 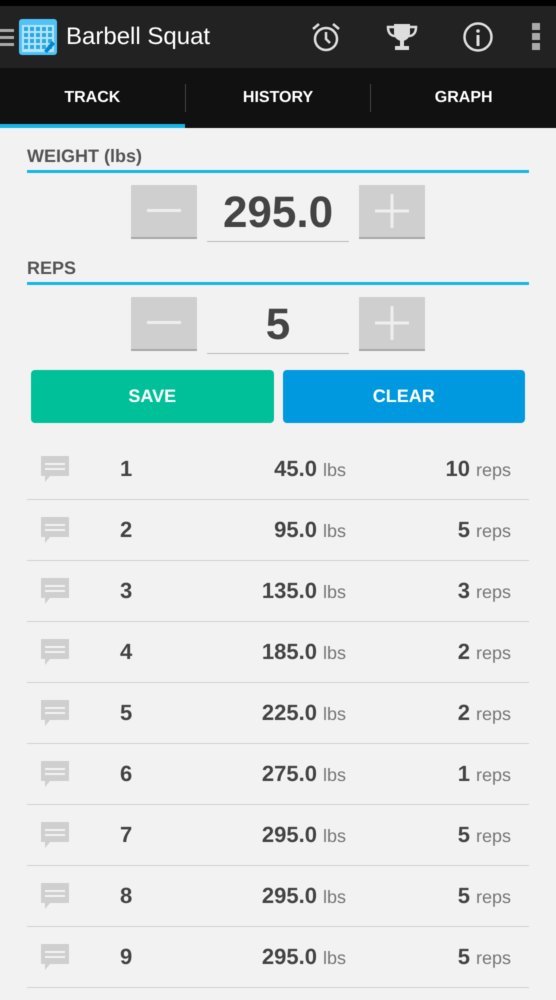 I want to click on calendar-icon, so click(x=38, y=37).